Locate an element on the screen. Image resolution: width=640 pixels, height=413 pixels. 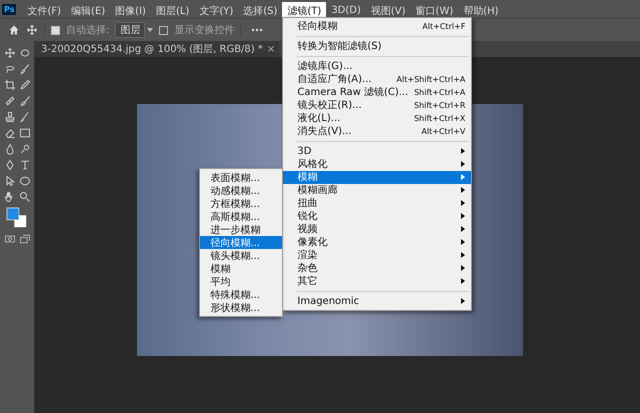
stamp-icon is located at coordinates (10, 117).